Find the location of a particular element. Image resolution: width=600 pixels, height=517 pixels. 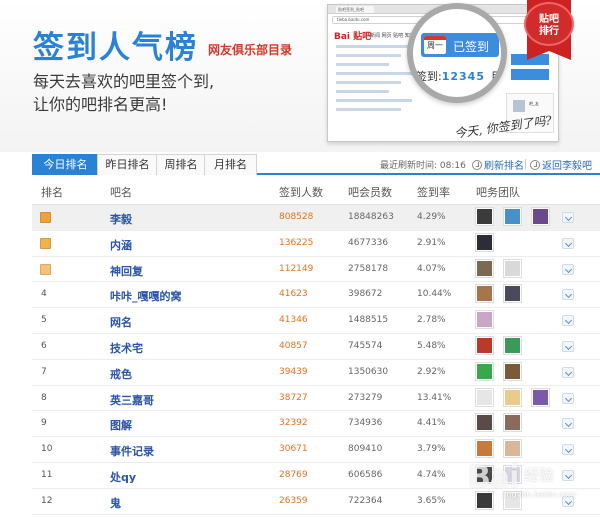

forum-name-link: 网名 is located at coordinates (121, 322).